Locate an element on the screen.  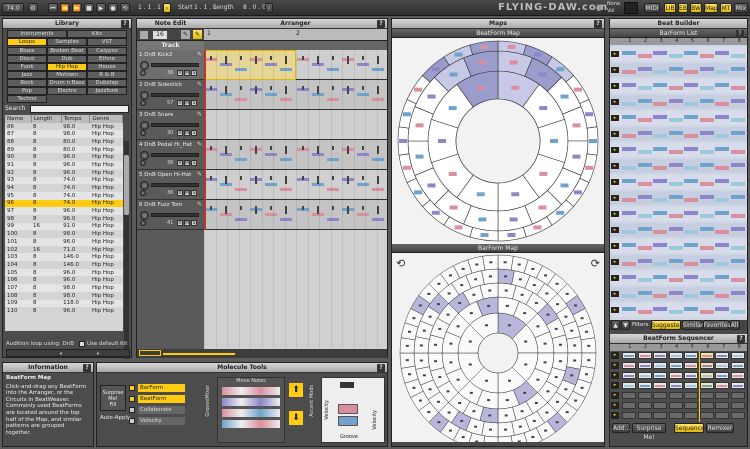
table-row: 87 8 98.0 Hip Hop is located at coordinates (64, 134).